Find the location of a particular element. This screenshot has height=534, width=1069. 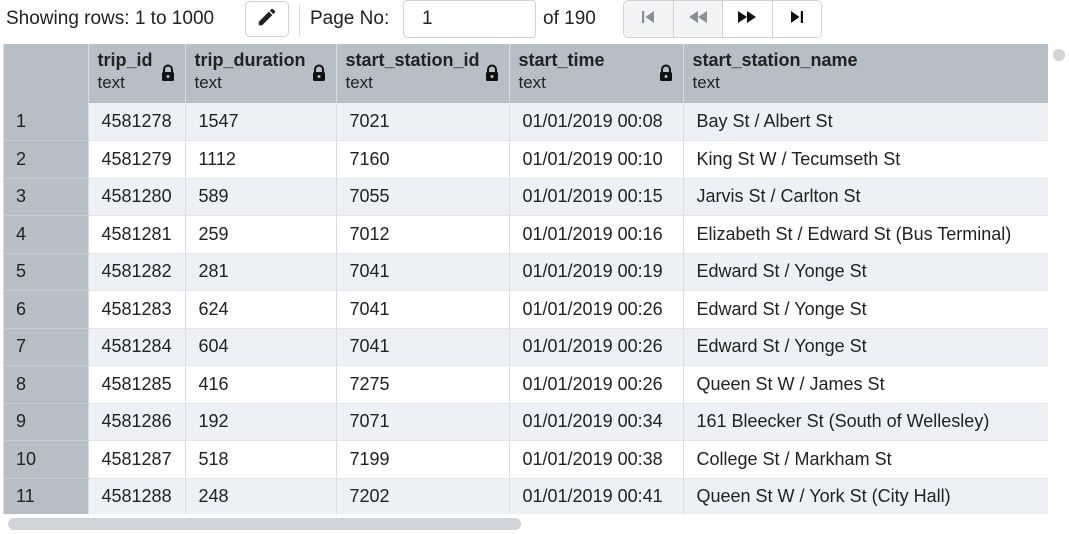

trip-id-cell: 4581283 is located at coordinates (137, 309).